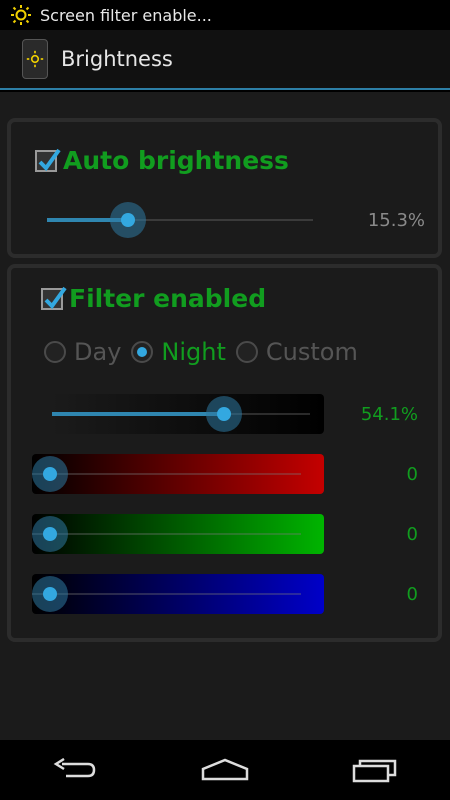 Image resolution: width=450 pixels, height=800 pixels. What do you see at coordinates (180, 220) in the screenshot?
I see `auto-brightness-slider` at bounding box center [180, 220].